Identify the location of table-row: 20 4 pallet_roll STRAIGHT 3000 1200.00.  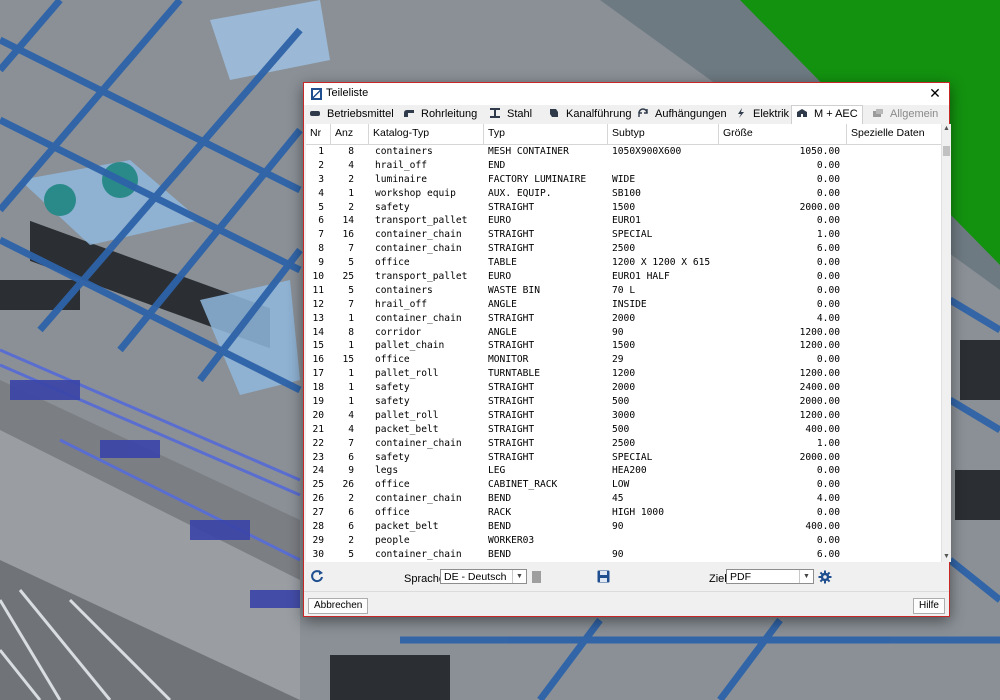
(623, 416).